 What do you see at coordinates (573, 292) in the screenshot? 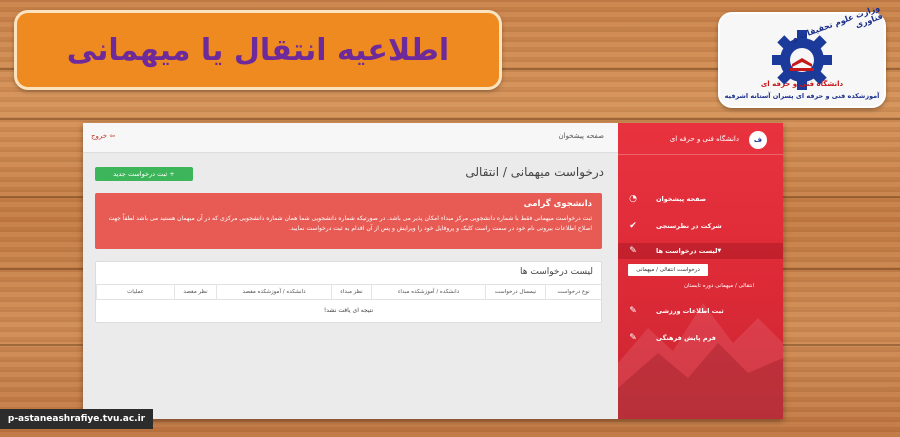
I see `column-header: نوع درخواست` at bounding box center [573, 292].